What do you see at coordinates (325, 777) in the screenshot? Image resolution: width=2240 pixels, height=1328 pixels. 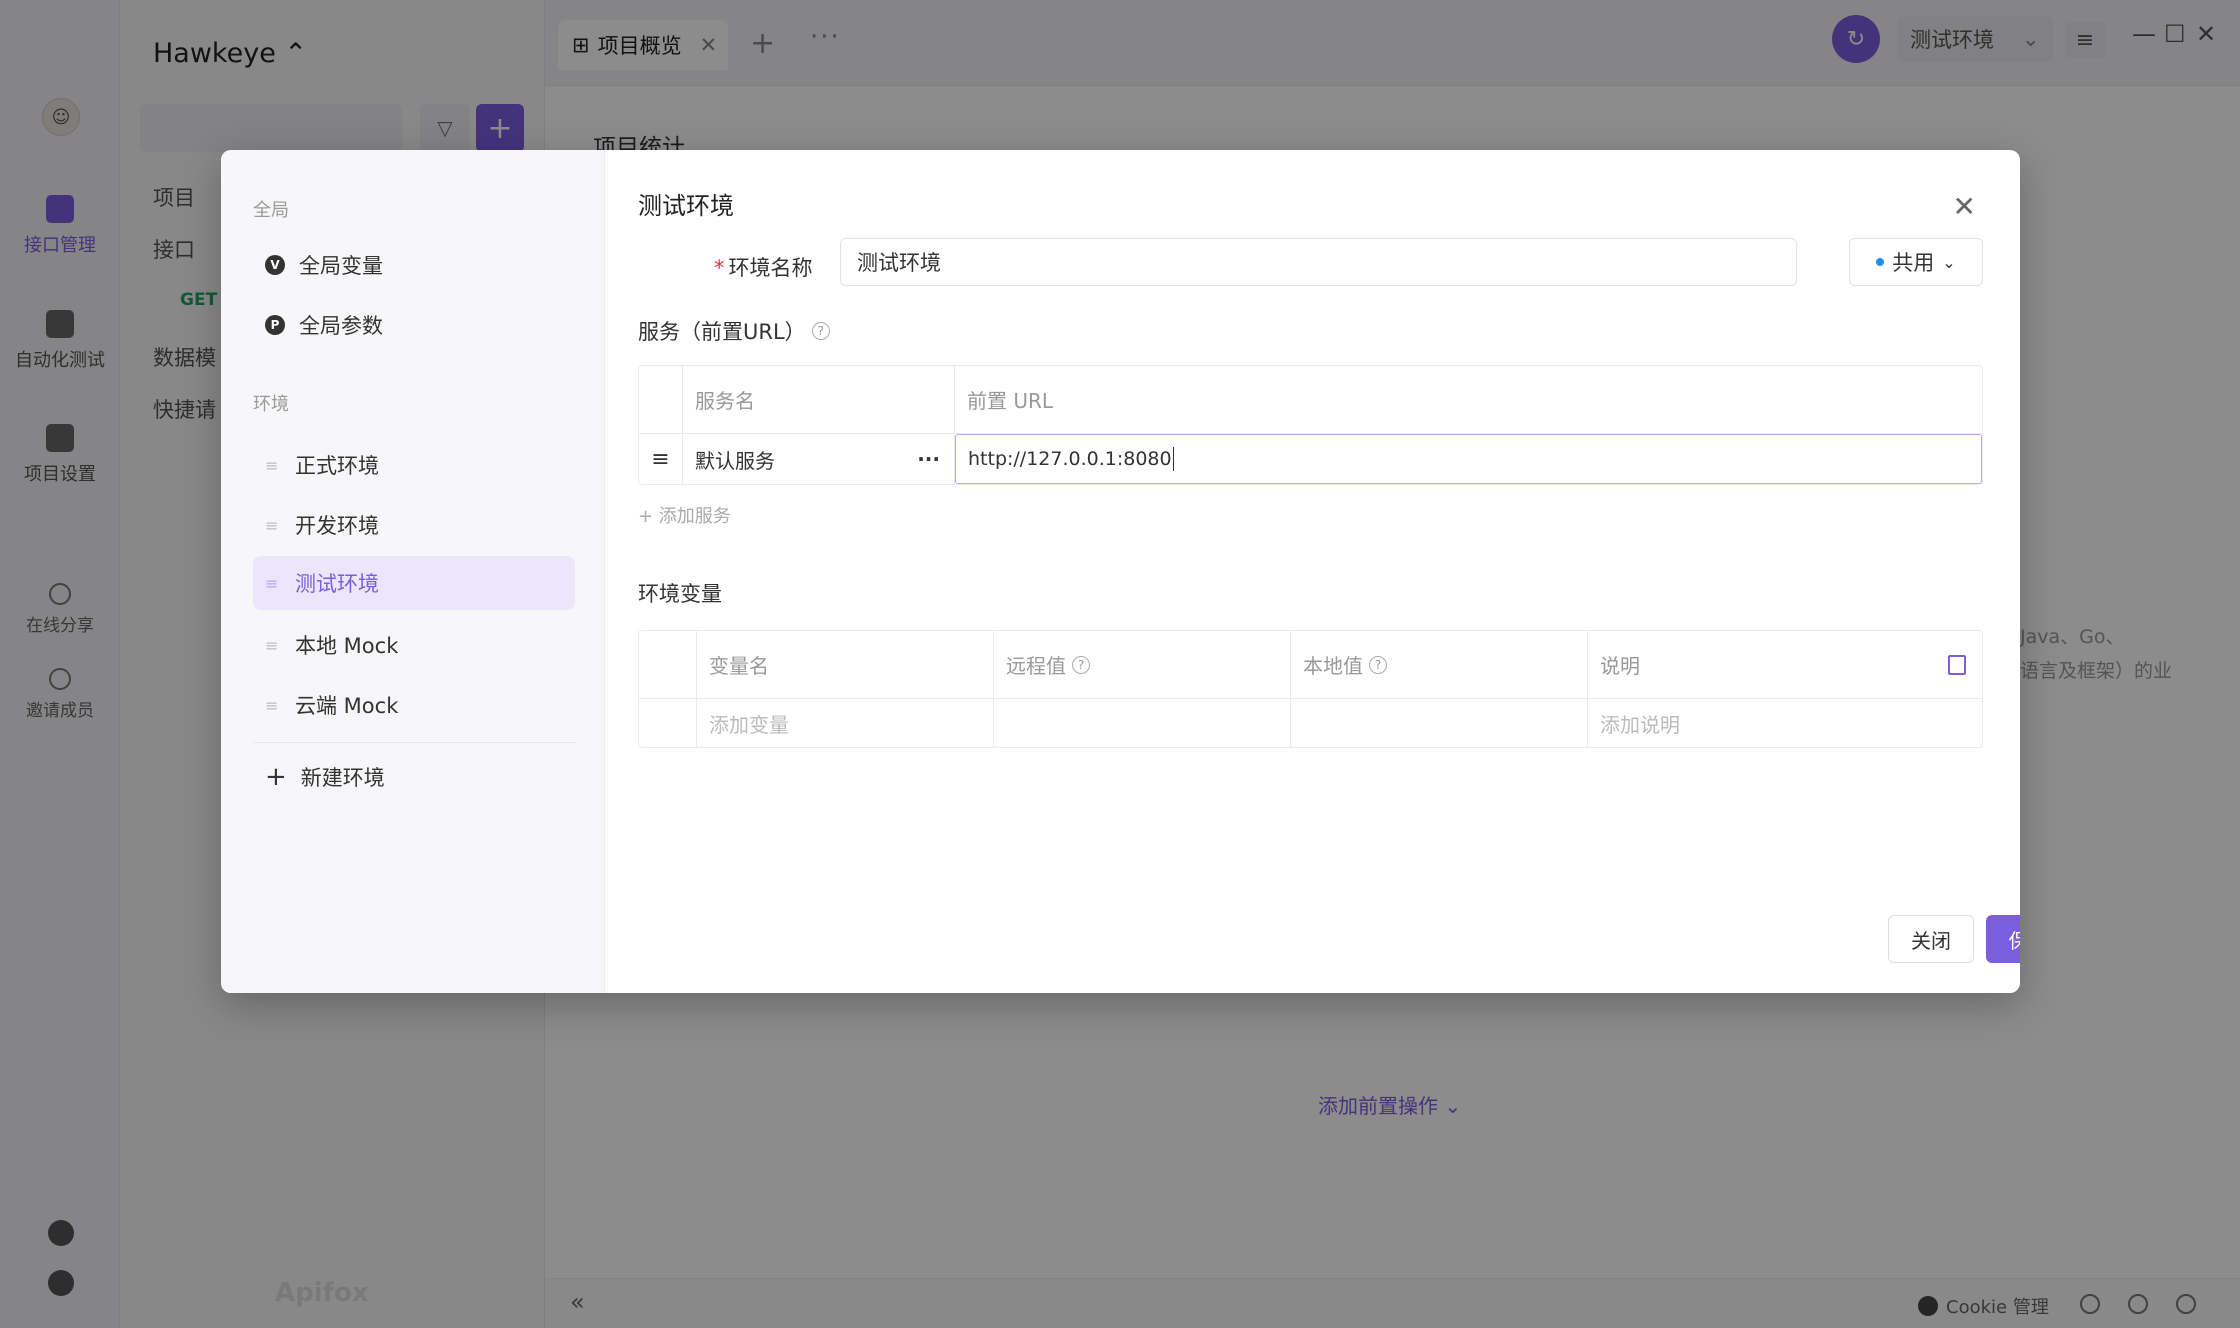 I see `new-env-button: + 新建环境` at bounding box center [325, 777].